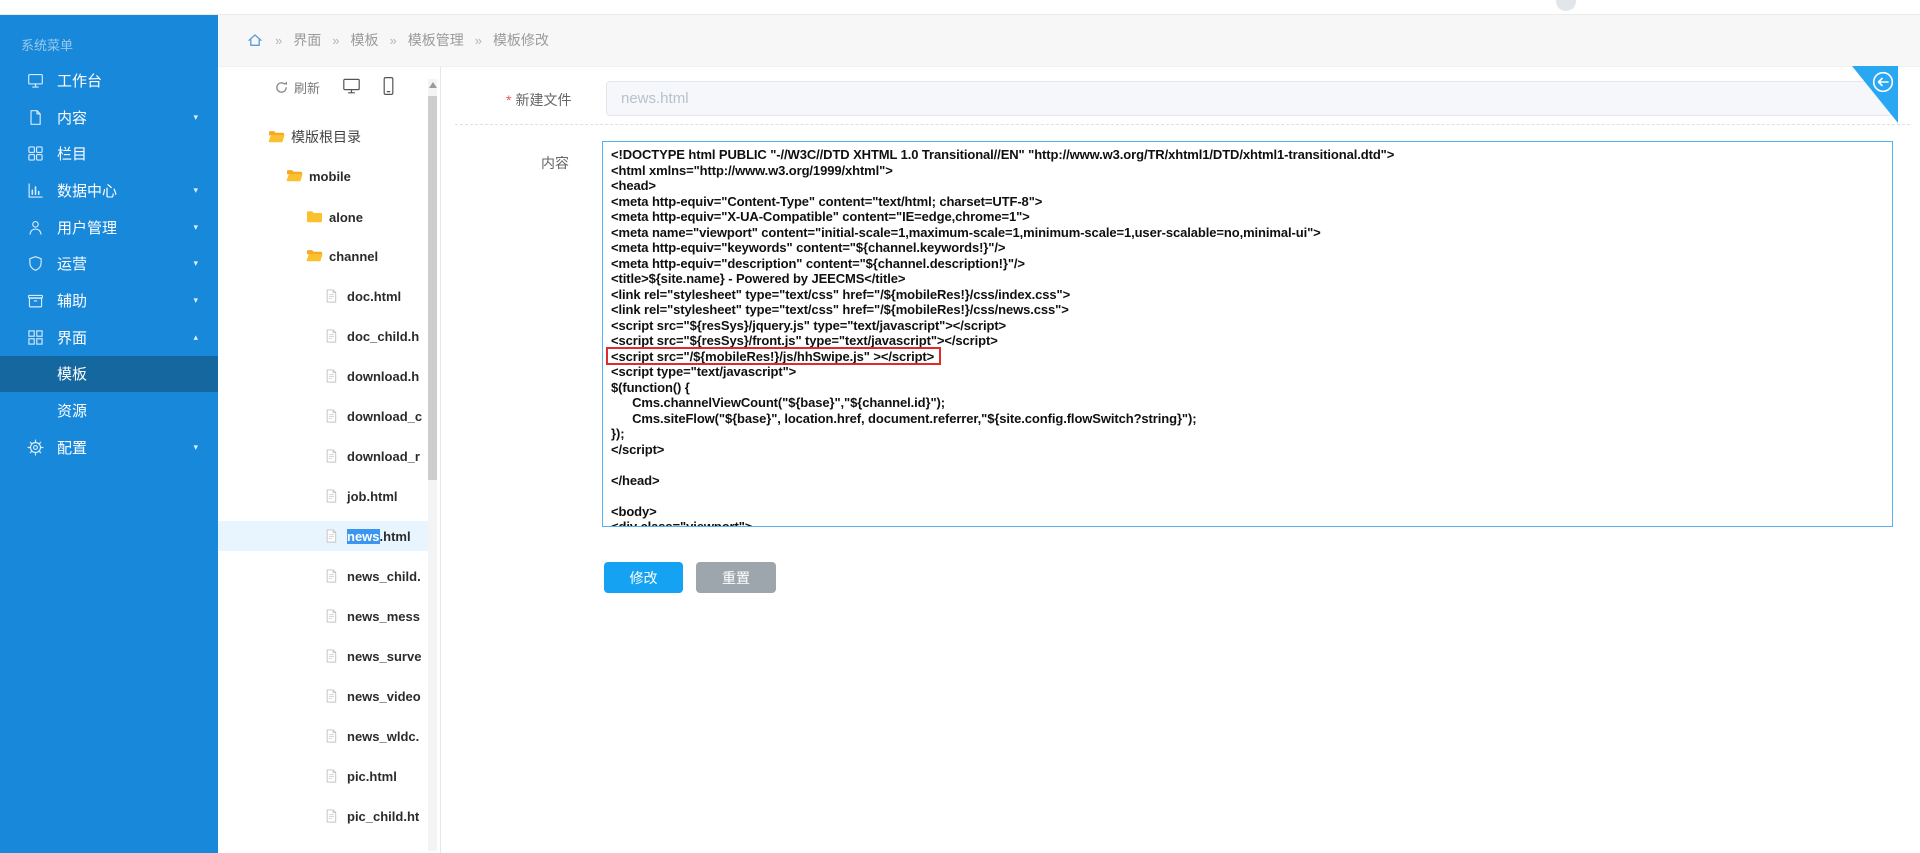 Image resolution: width=1920 pixels, height=853 pixels. Describe the element at coordinates (255, 40) in the screenshot. I see `home-icon` at that location.